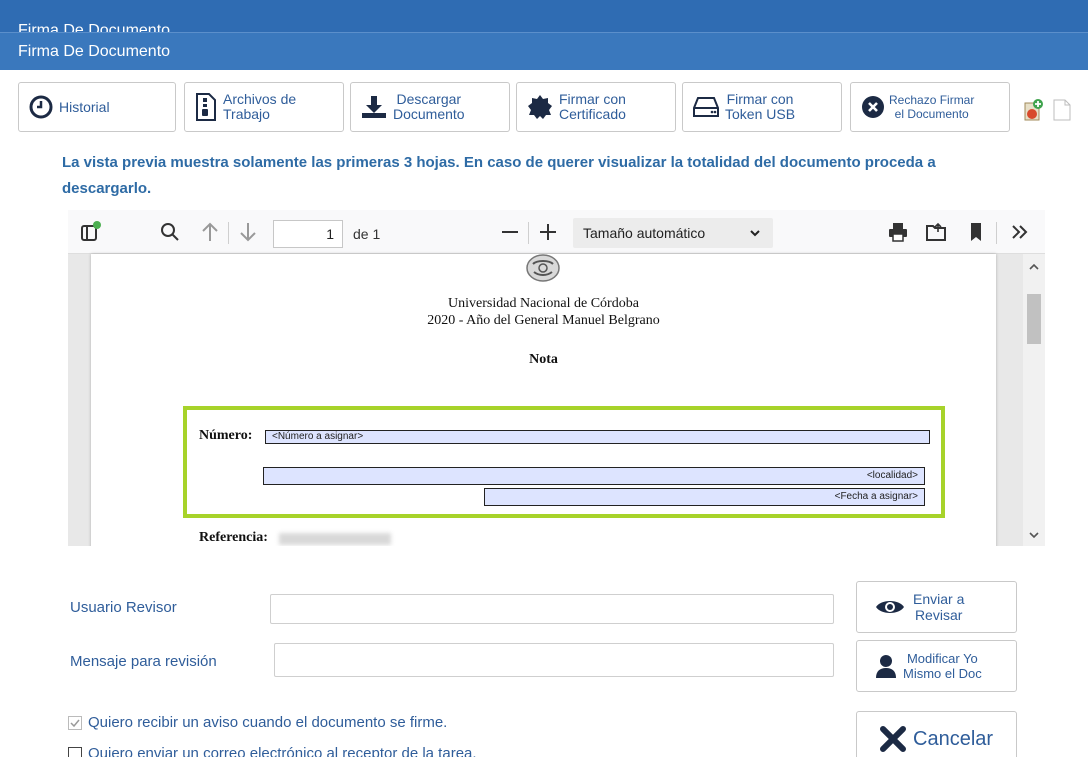 This screenshot has width=1088, height=757. I want to click on dialog-title-bar: Firma De Documento, so click(544, 51).